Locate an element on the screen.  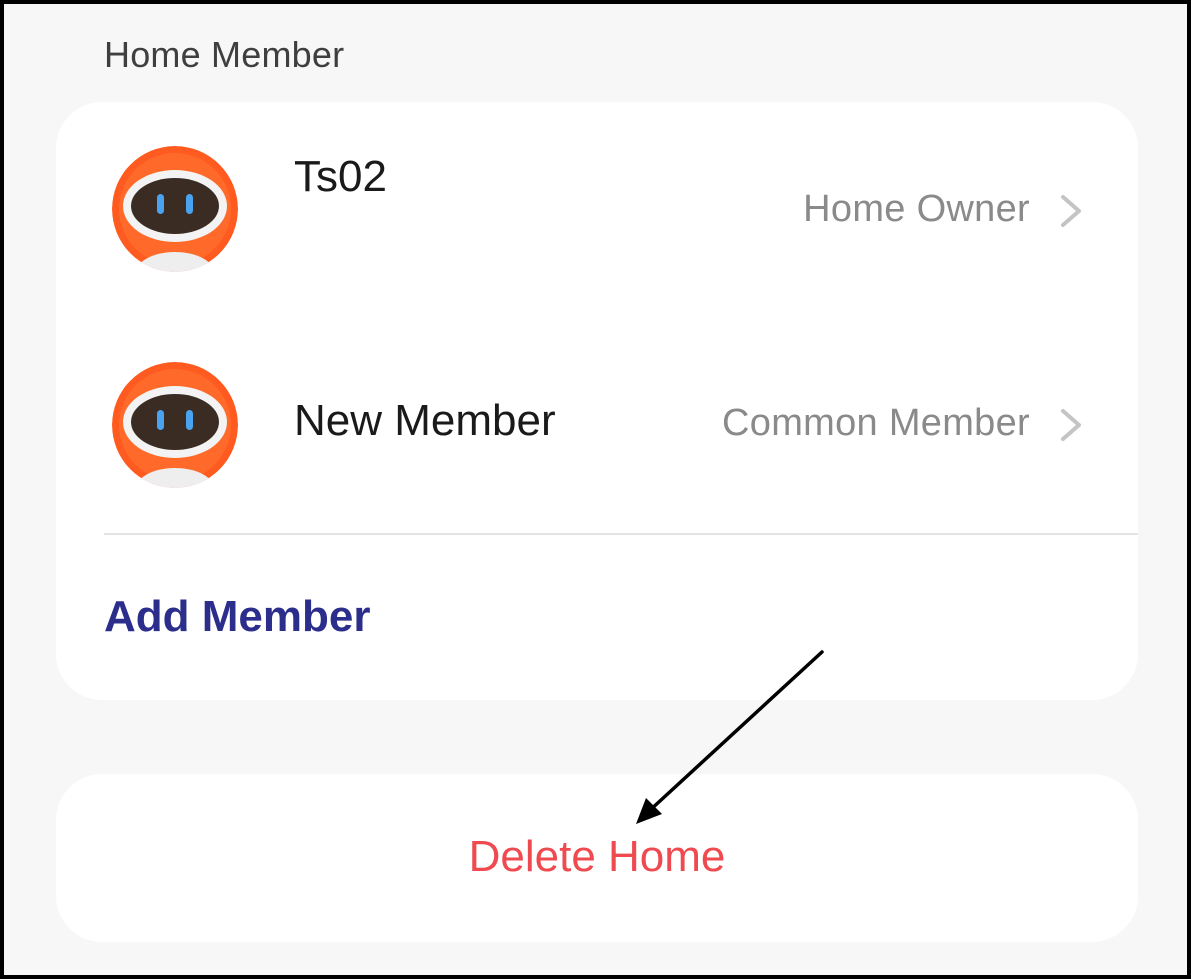
member-row-new-member: New Member Common Member is located at coordinates (597, 428).